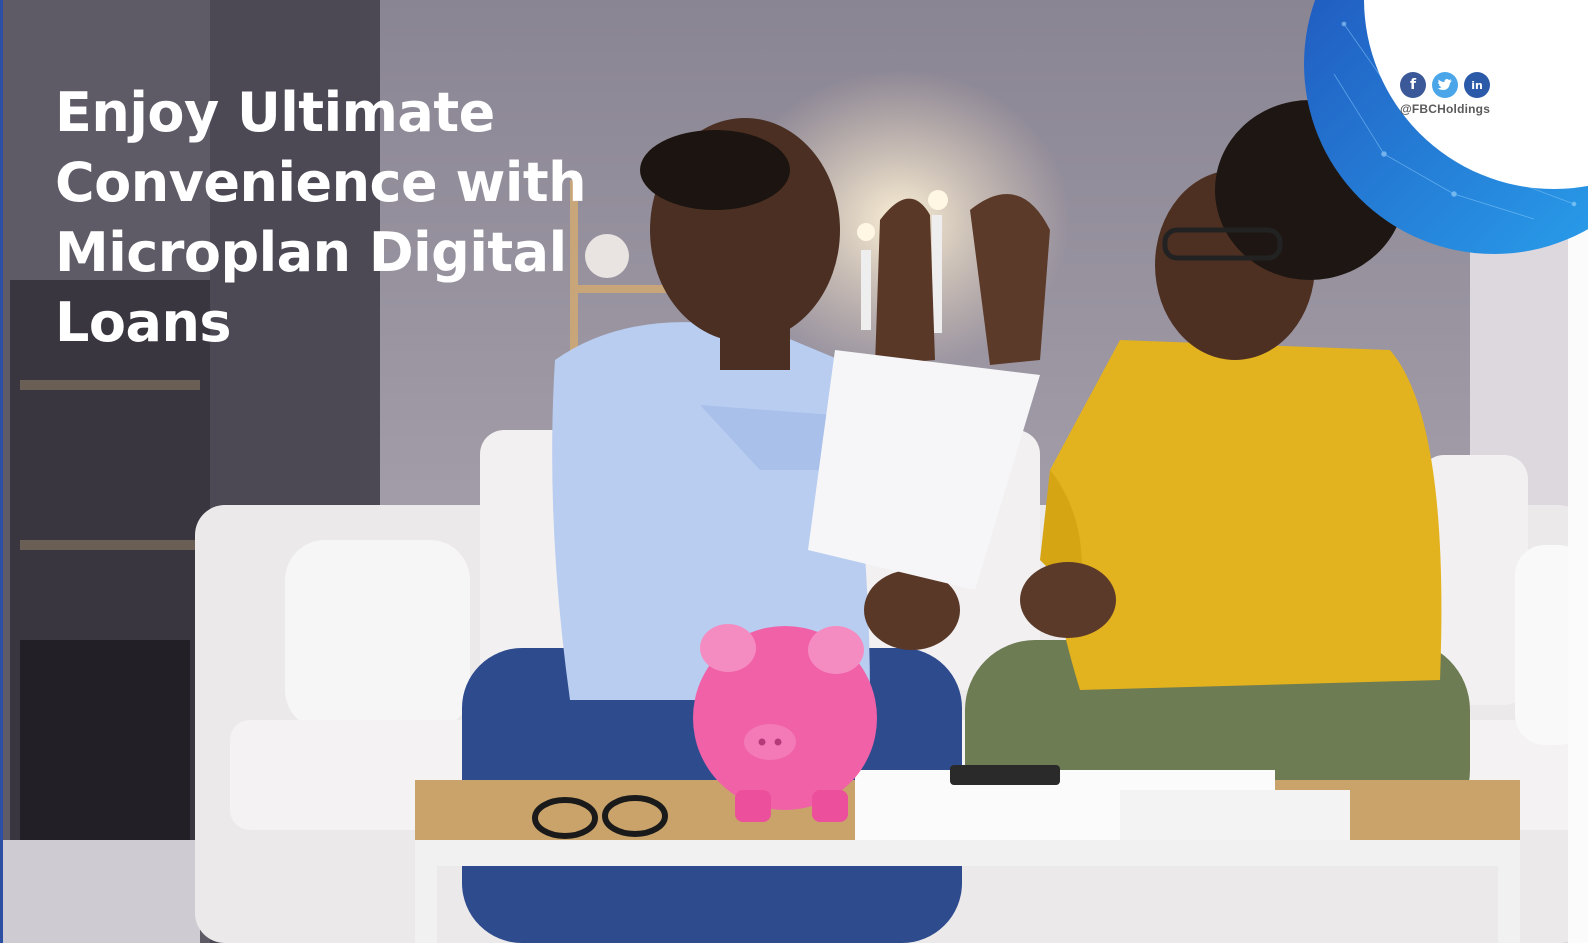 The image size is (1588, 943). I want to click on headline-line: Enjoy Ultimate, so click(275, 112).